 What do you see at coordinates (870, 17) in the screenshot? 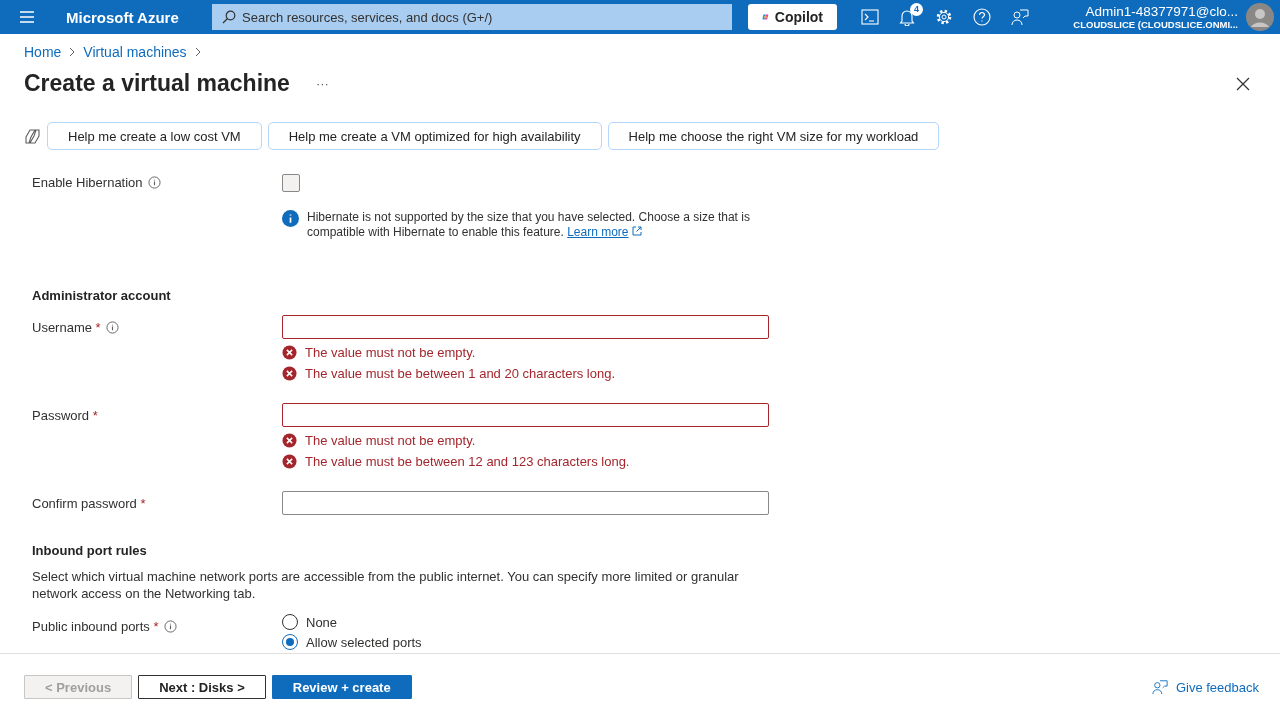
I see `terminal-icon` at bounding box center [870, 17].